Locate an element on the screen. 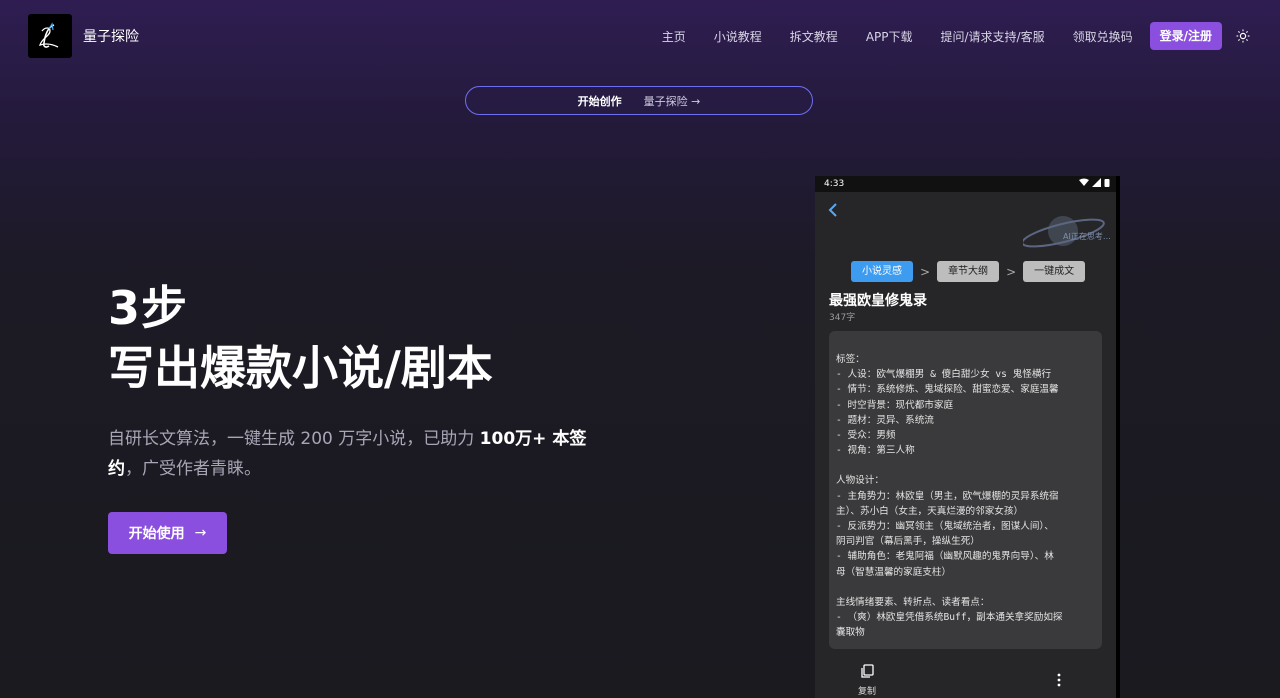 The height and width of the screenshot is (698, 1280). login-register-button: 登录/注册 is located at coordinates (1185, 36).